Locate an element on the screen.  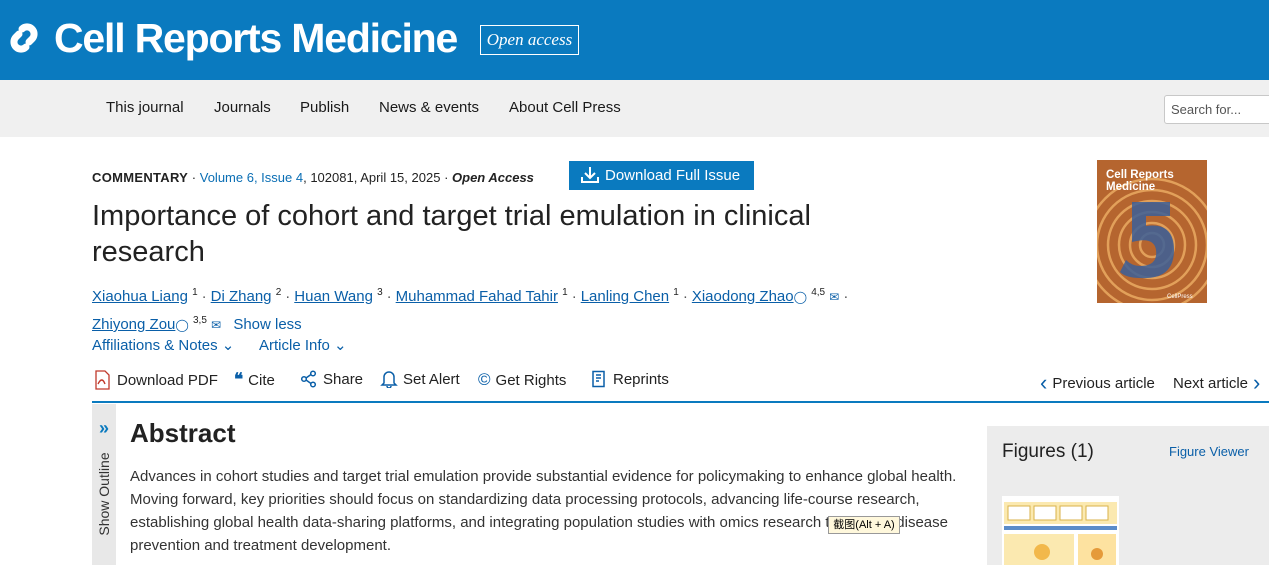
volume-issue-link: Volume 6, Issue 4 is located at coordinates (251, 177).